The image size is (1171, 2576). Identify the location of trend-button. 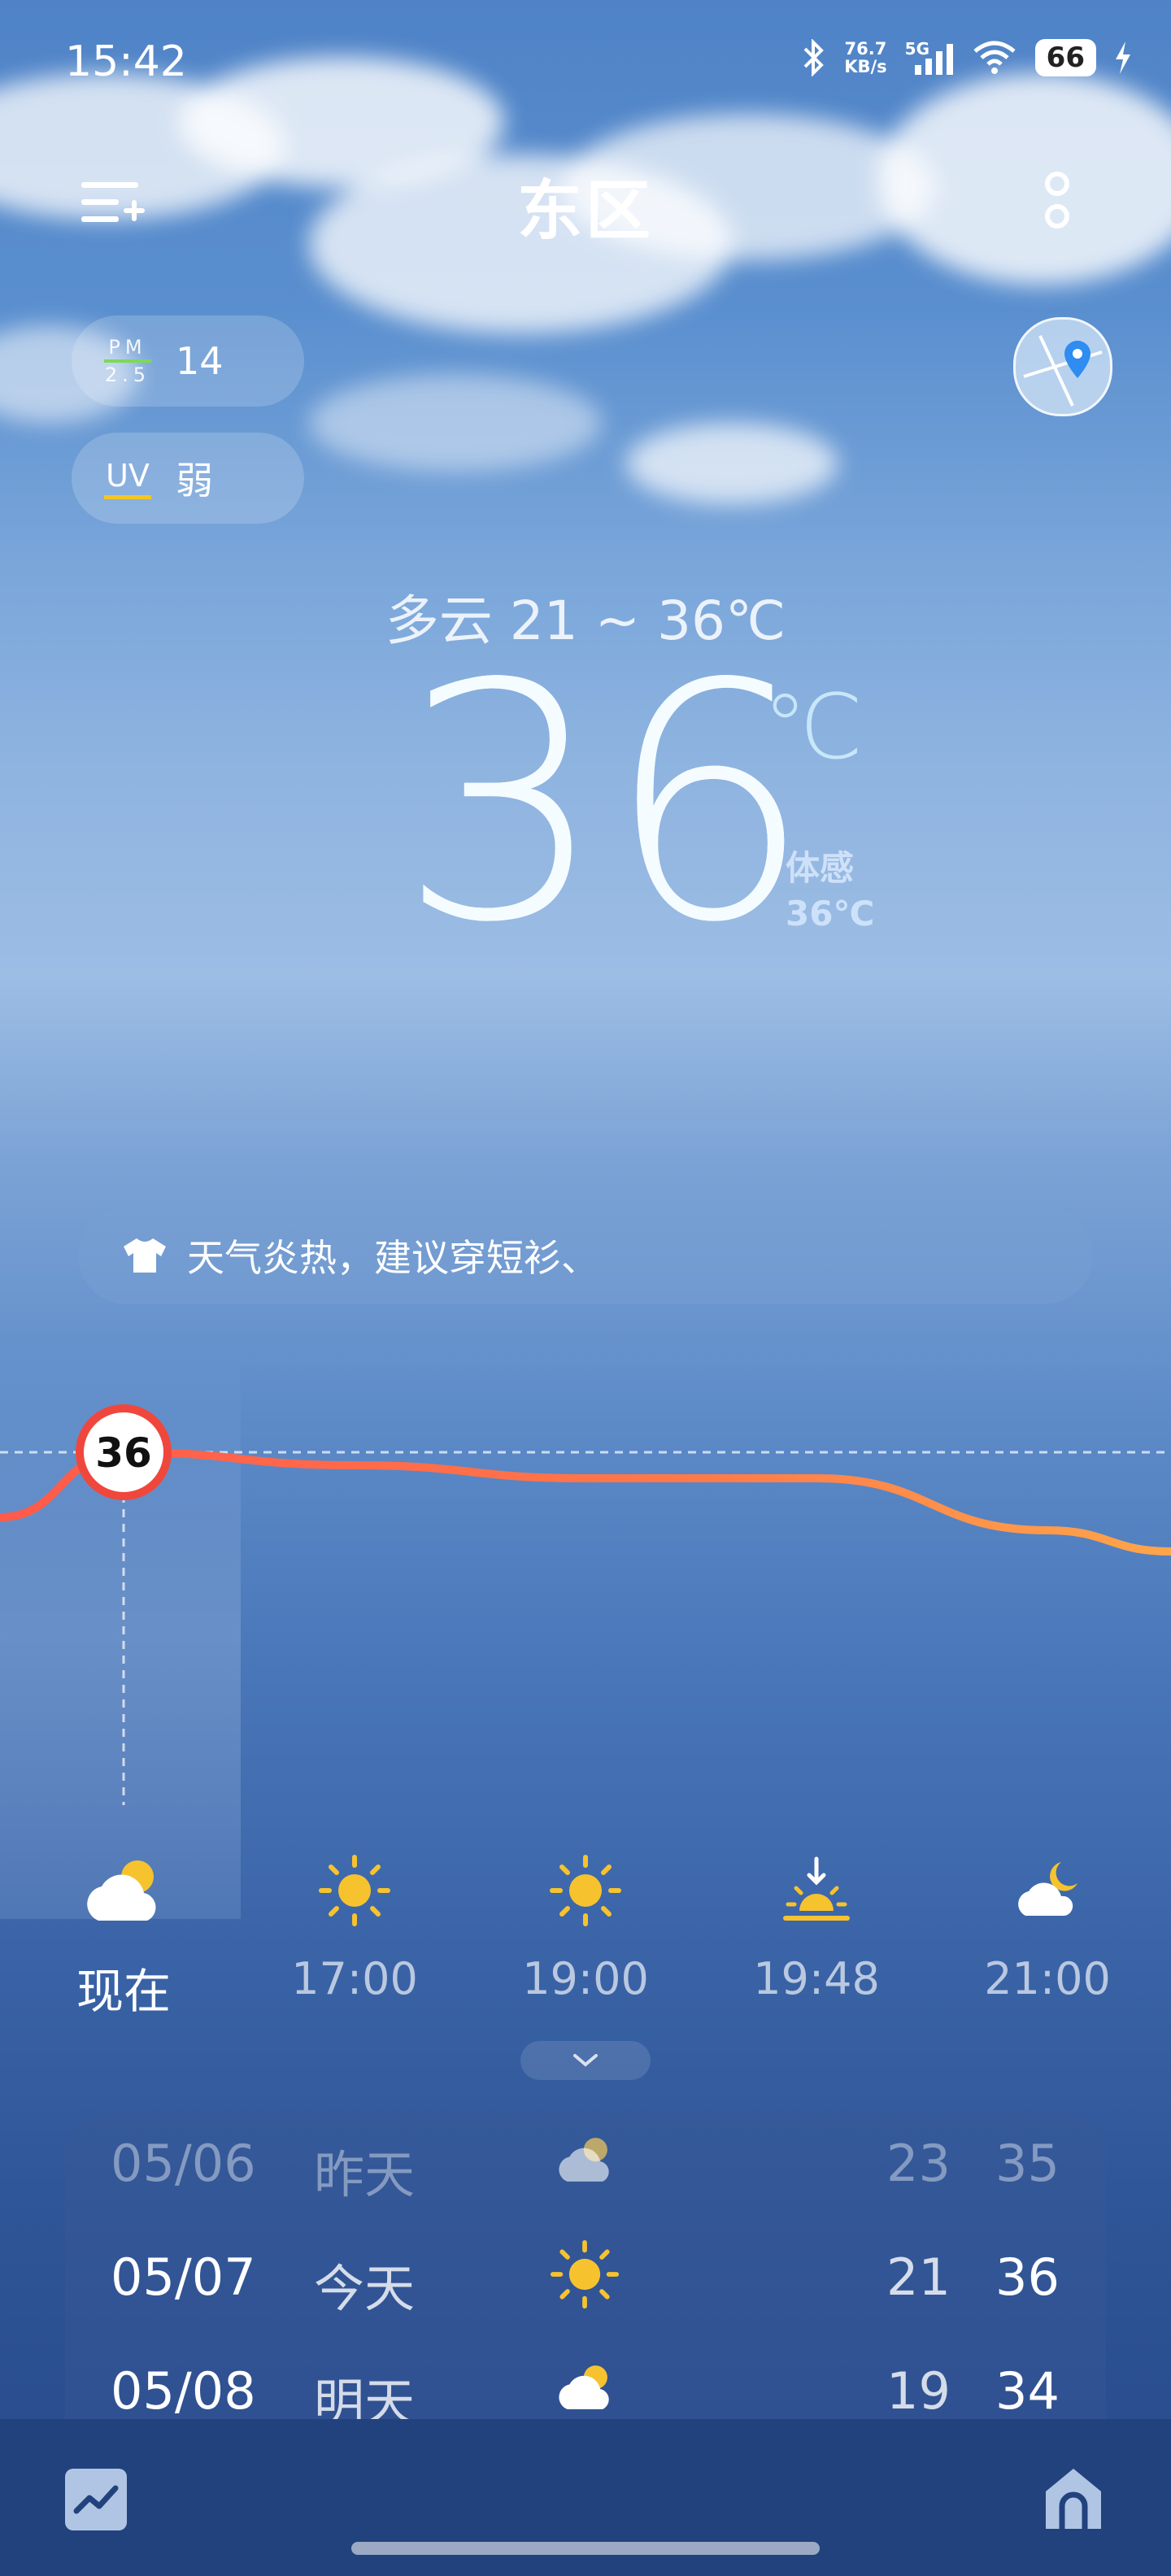
(96, 2500).